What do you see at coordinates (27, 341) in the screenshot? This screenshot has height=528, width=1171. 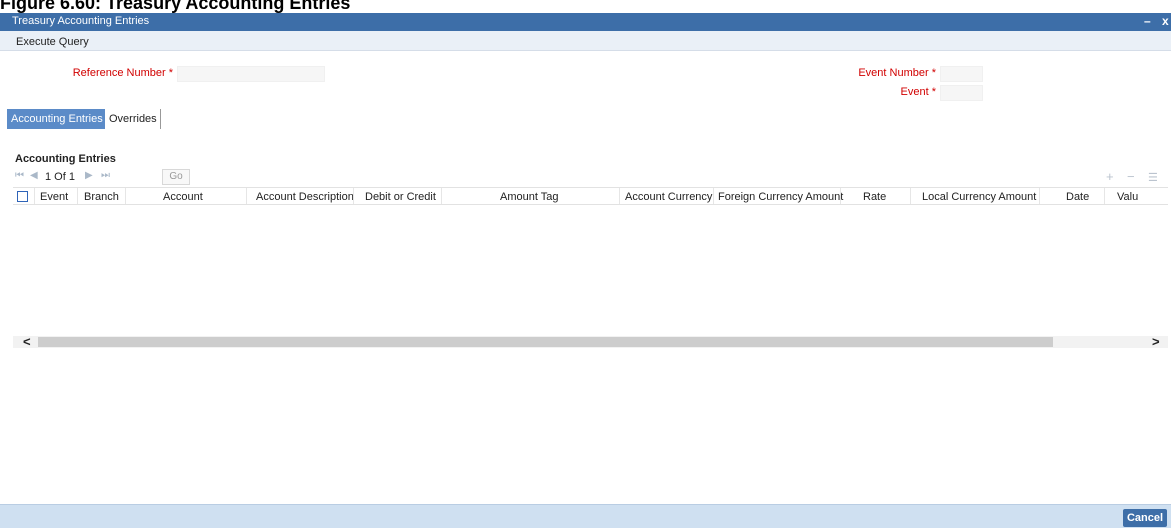 I see `scroll-left-icon: <` at bounding box center [27, 341].